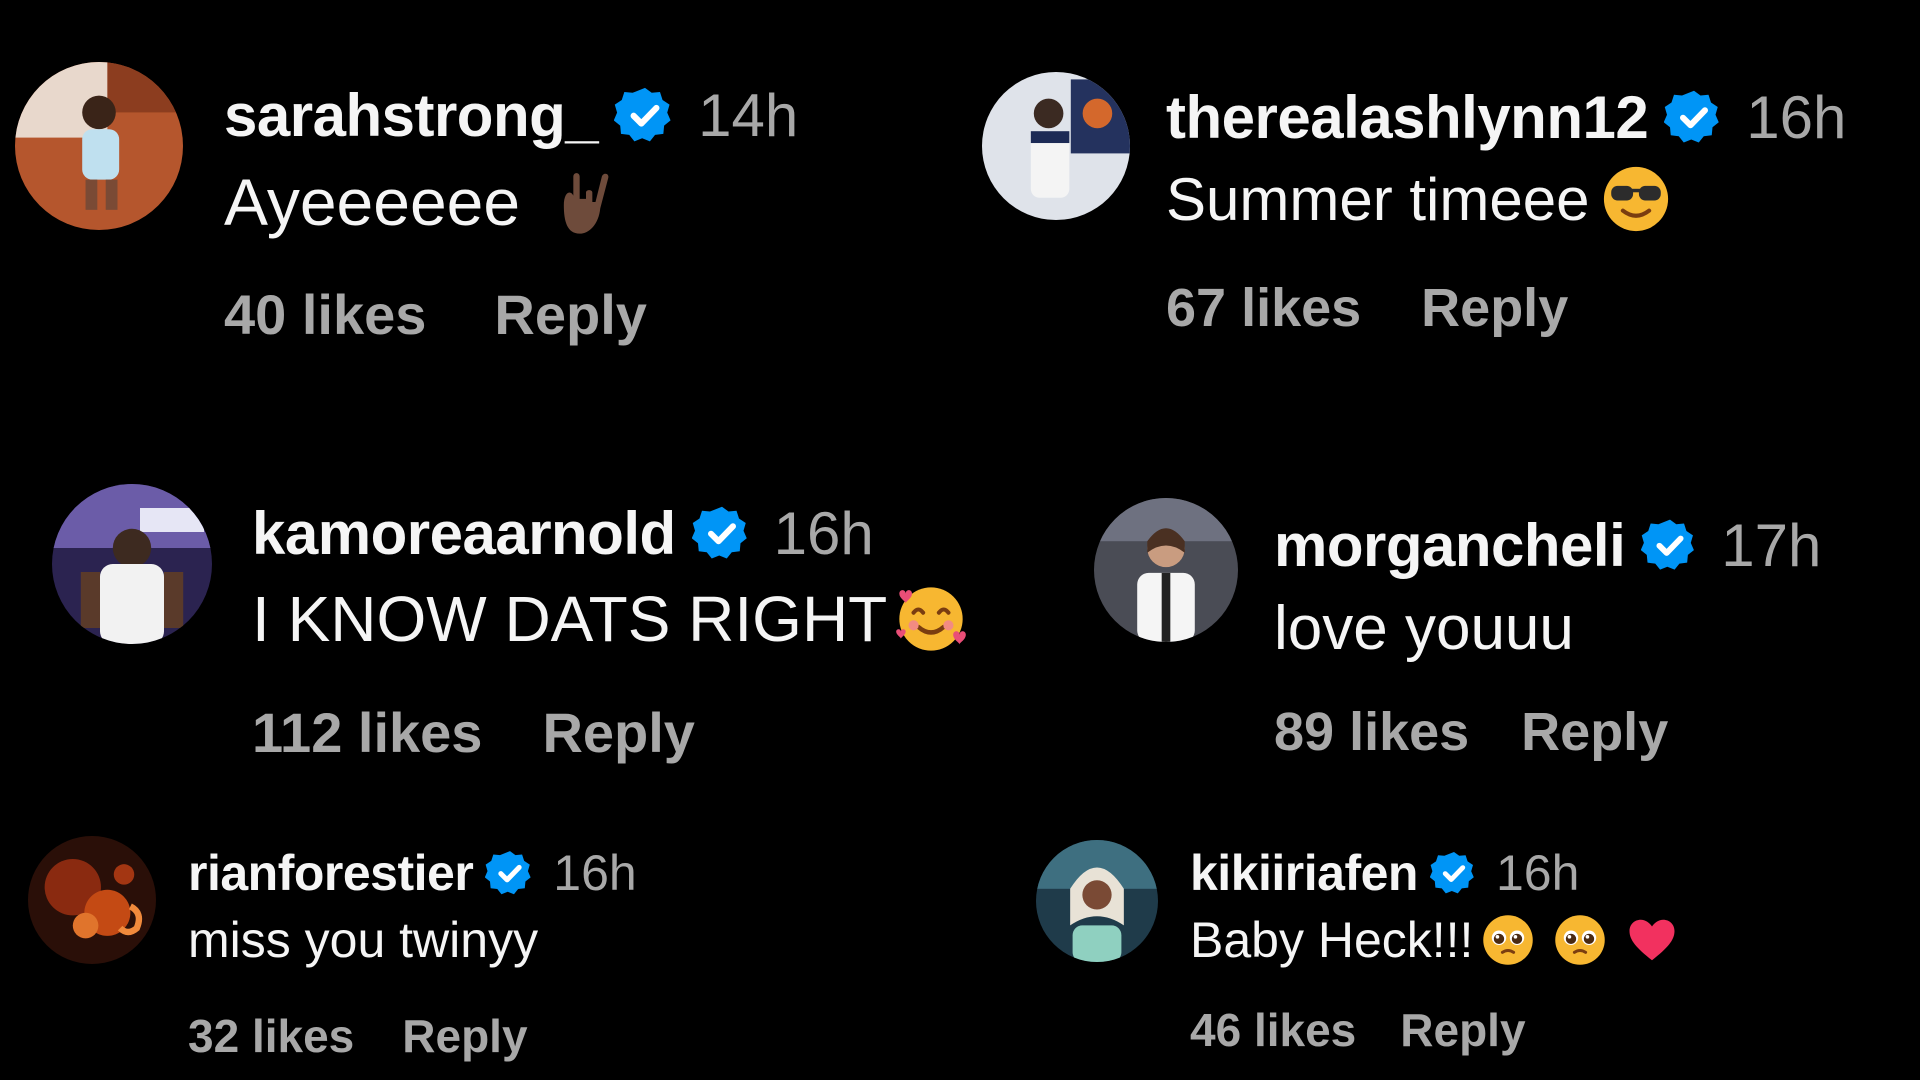 This screenshot has width=1920, height=1080. What do you see at coordinates (1636, 199) in the screenshot?
I see `sunglasses-face-emoji` at bounding box center [1636, 199].